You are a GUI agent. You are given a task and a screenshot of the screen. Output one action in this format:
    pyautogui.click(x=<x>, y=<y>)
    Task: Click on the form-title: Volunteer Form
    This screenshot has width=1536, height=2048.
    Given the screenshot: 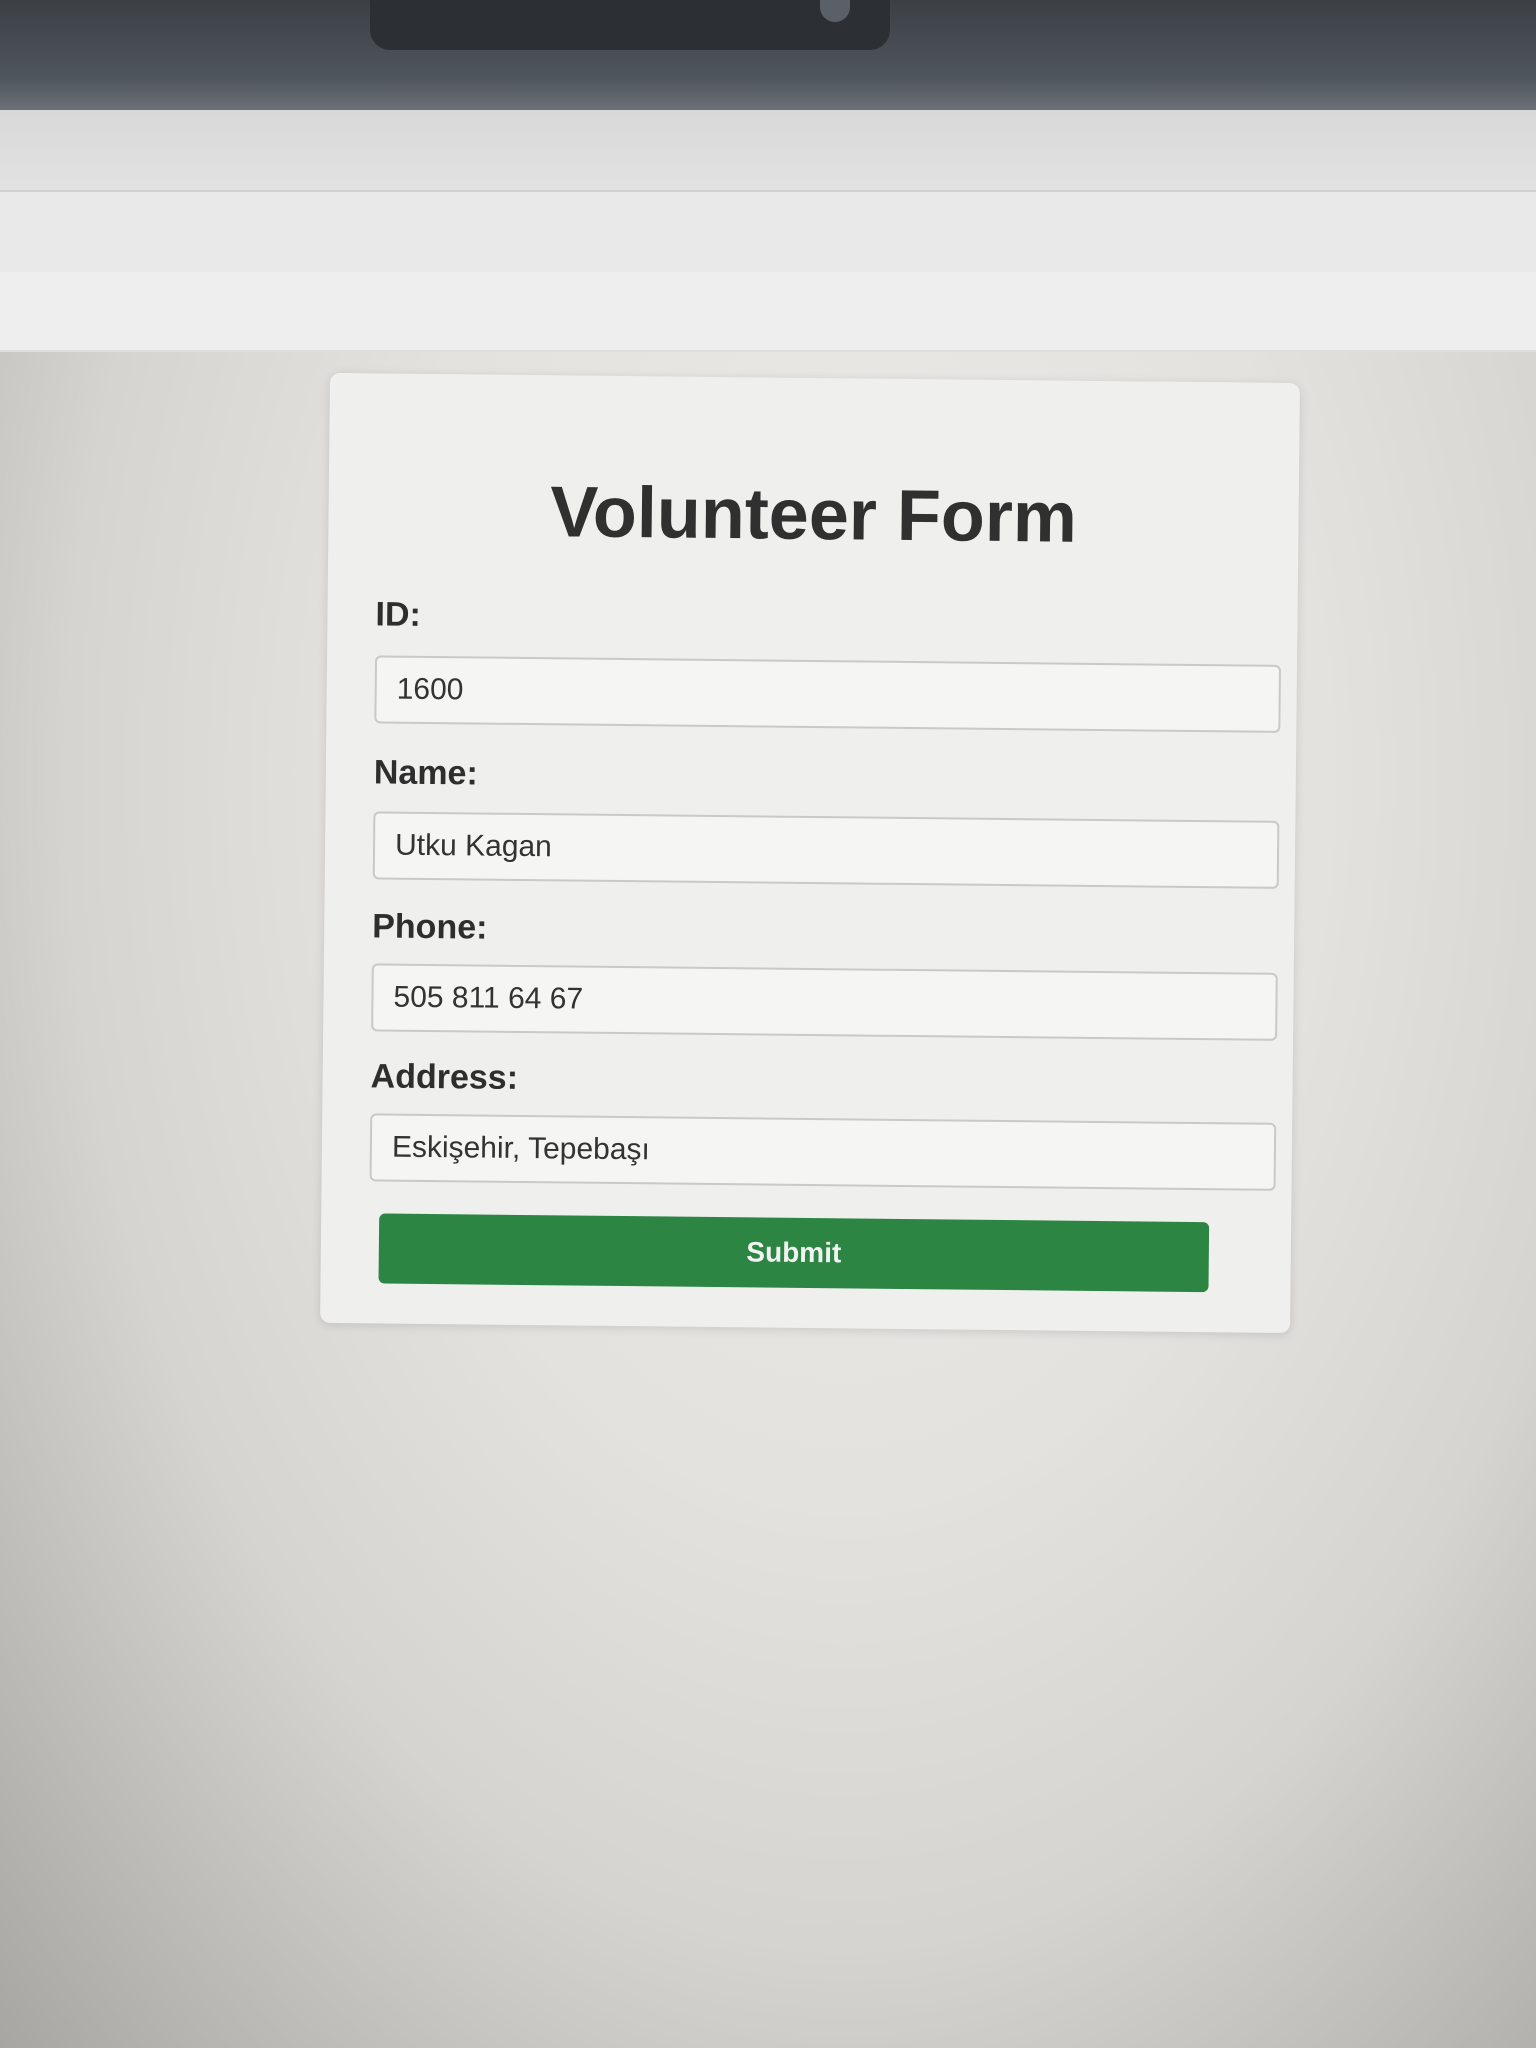 What is the action you would take?
    pyautogui.click(x=813, y=515)
    